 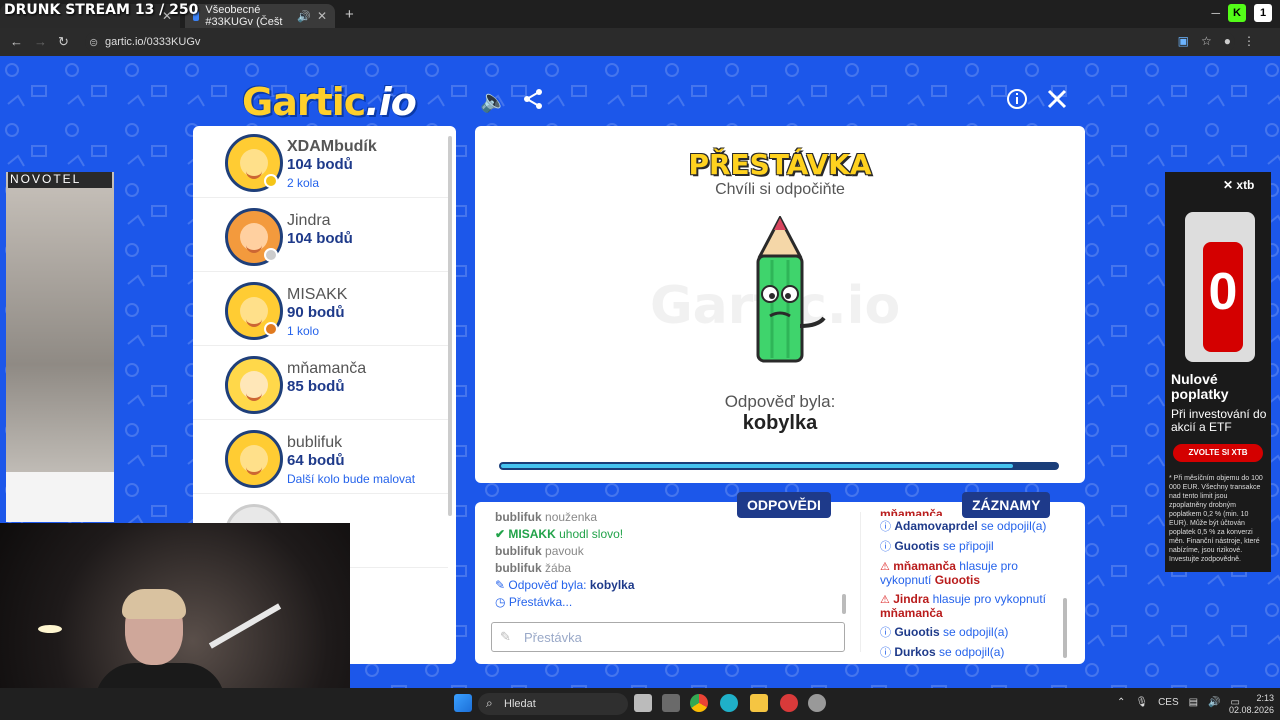 What do you see at coordinates (520, 704) in the screenshot?
I see `search-placeholder: Hledat` at bounding box center [520, 704].